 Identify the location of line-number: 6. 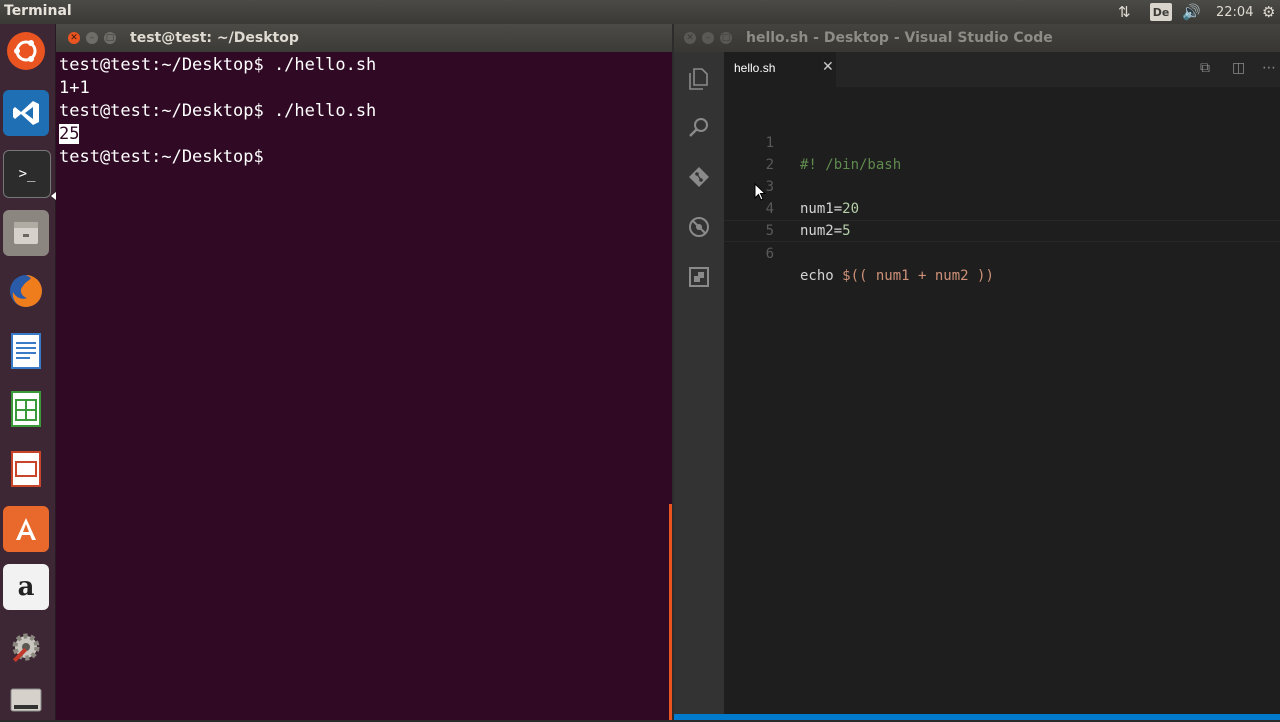
(769, 254).